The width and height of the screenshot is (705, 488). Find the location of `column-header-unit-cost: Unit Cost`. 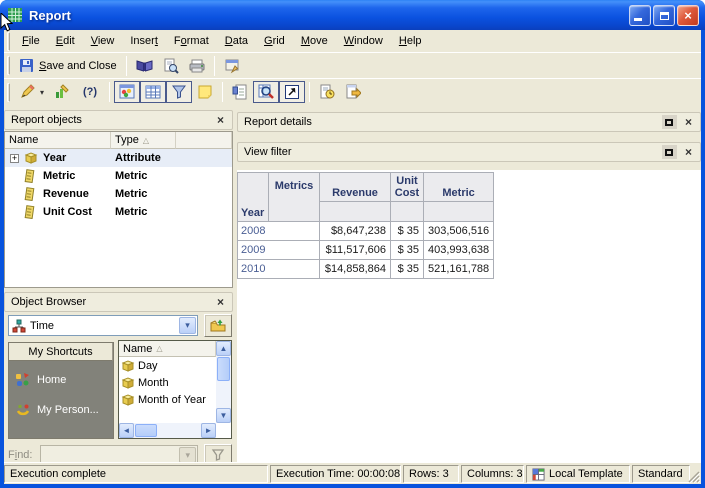

column-header-unit-cost: Unit Cost is located at coordinates (407, 187).